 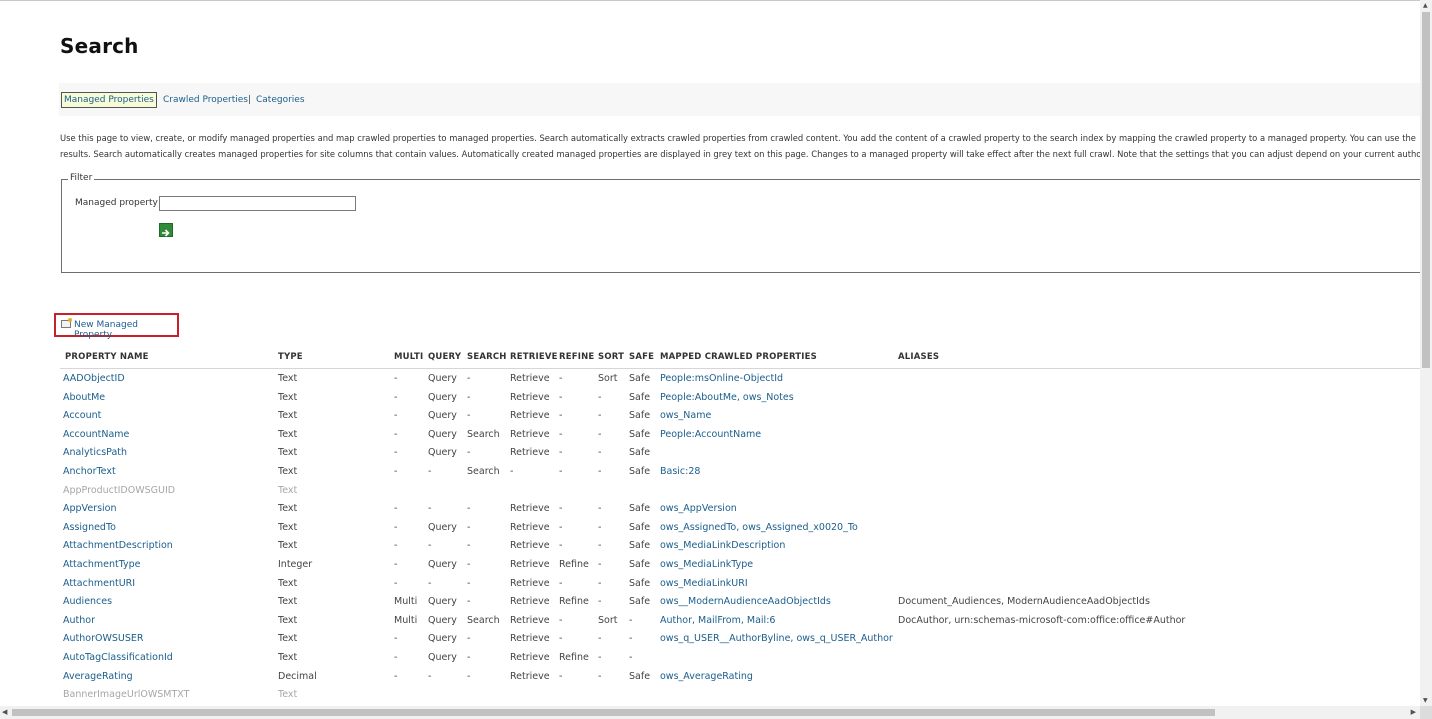 What do you see at coordinates (166, 230) in the screenshot?
I see `filter-go-button` at bounding box center [166, 230].